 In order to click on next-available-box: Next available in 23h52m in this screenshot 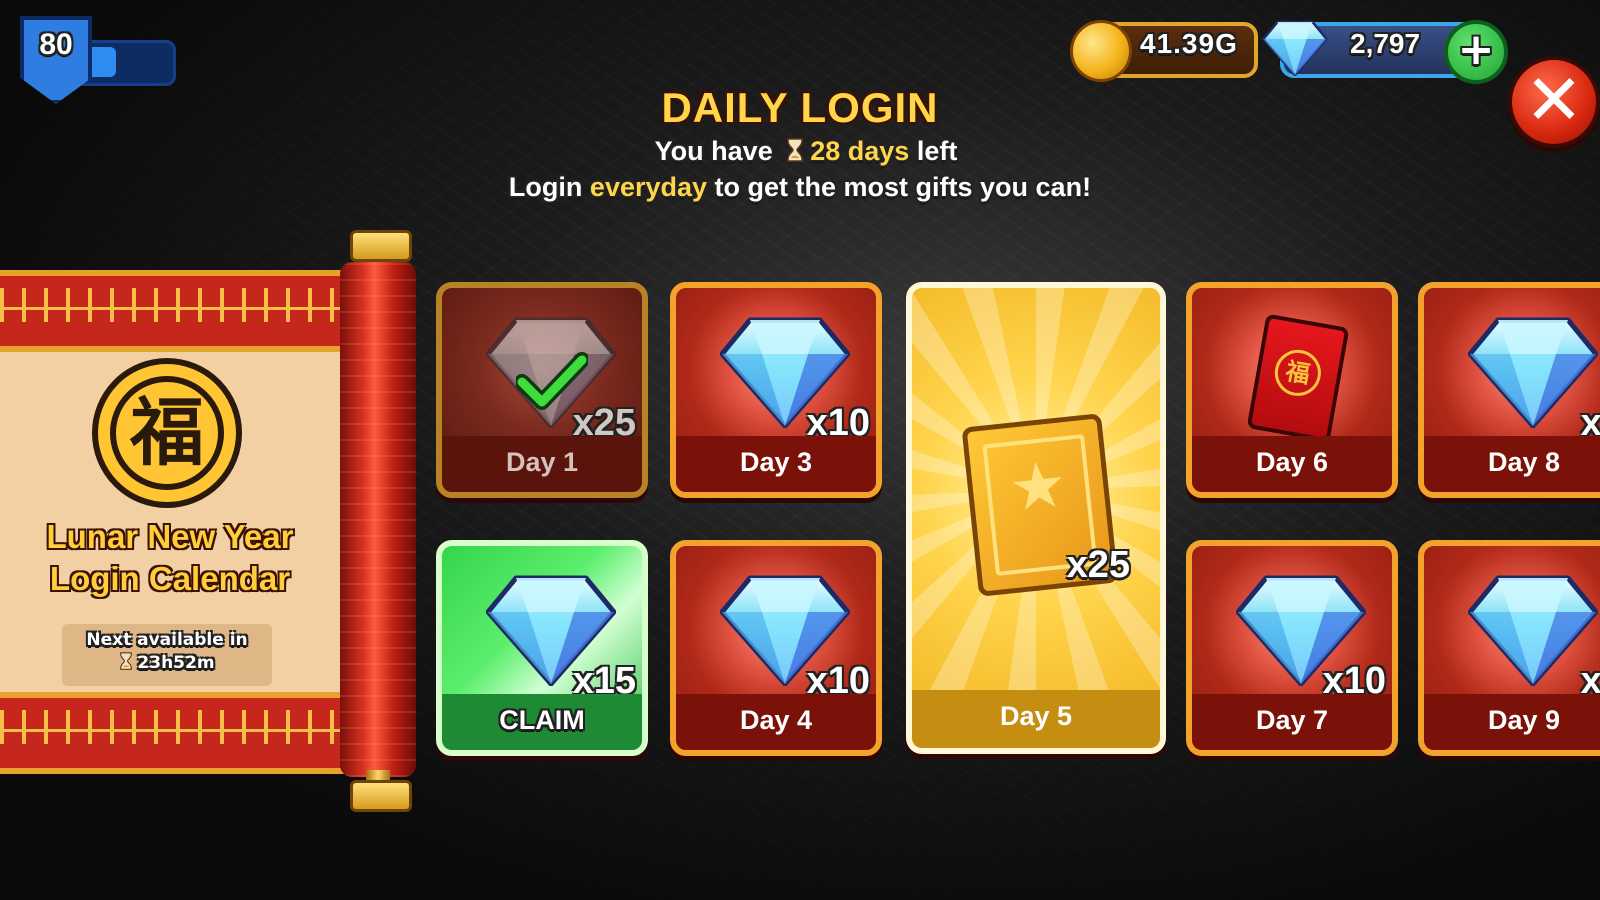, I will do `click(167, 655)`.